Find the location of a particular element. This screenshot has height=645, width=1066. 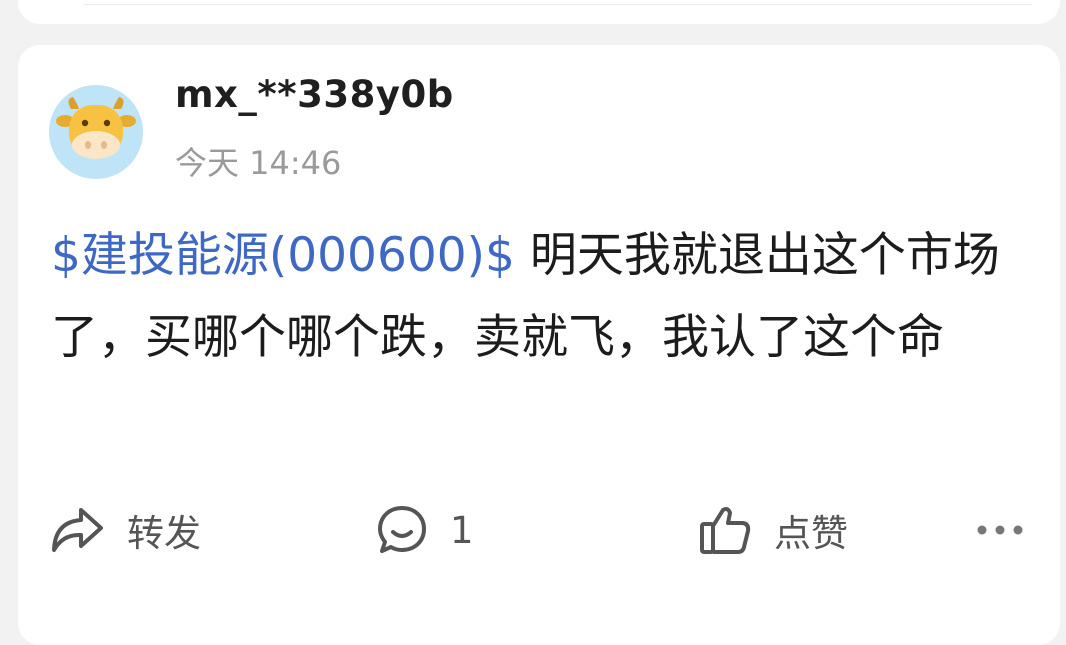

comment-count: 1 is located at coordinates (462, 530).